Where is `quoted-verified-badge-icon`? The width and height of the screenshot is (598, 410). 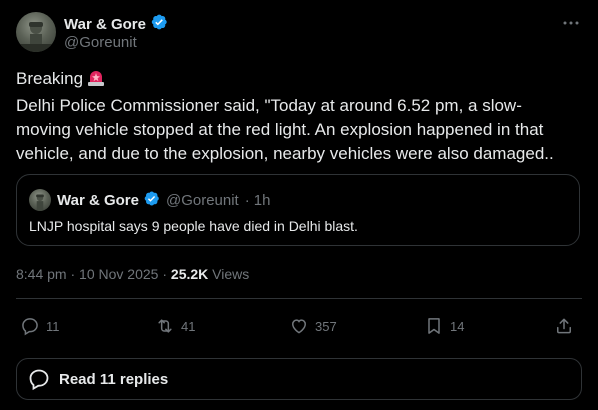 quoted-verified-badge-icon is located at coordinates (151, 200).